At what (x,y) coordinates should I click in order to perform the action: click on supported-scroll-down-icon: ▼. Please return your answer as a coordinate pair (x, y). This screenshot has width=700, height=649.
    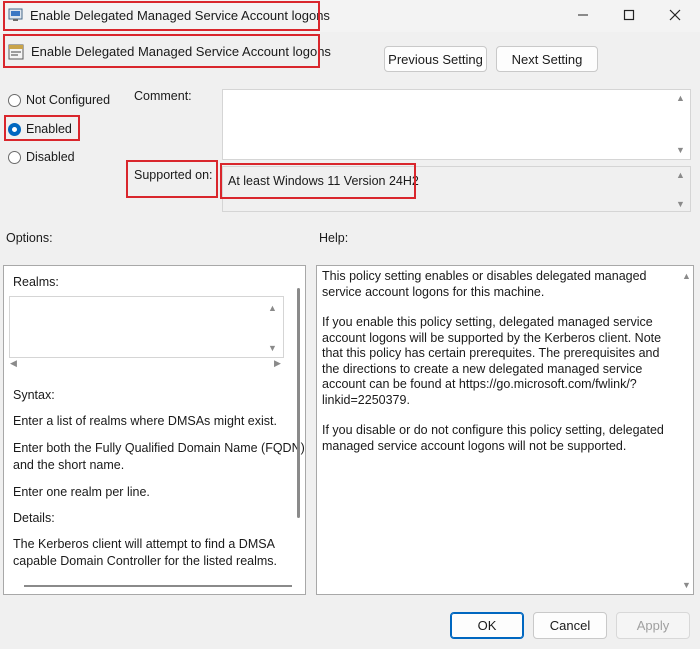
    Looking at the image, I should click on (680, 204).